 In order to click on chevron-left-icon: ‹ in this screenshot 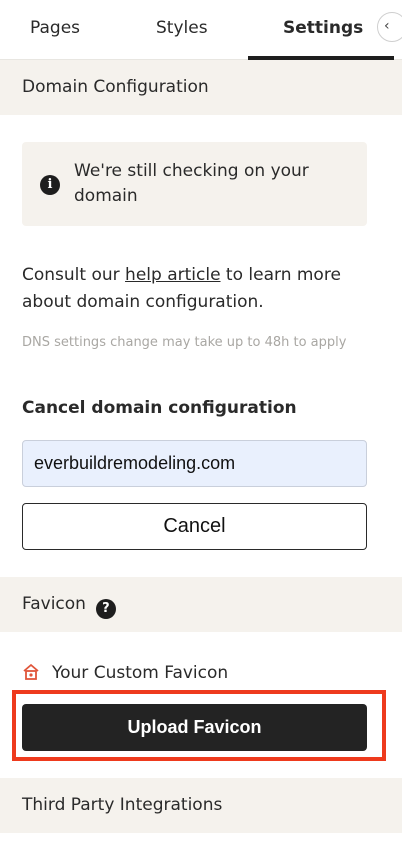, I will do `click(387, 26)`.